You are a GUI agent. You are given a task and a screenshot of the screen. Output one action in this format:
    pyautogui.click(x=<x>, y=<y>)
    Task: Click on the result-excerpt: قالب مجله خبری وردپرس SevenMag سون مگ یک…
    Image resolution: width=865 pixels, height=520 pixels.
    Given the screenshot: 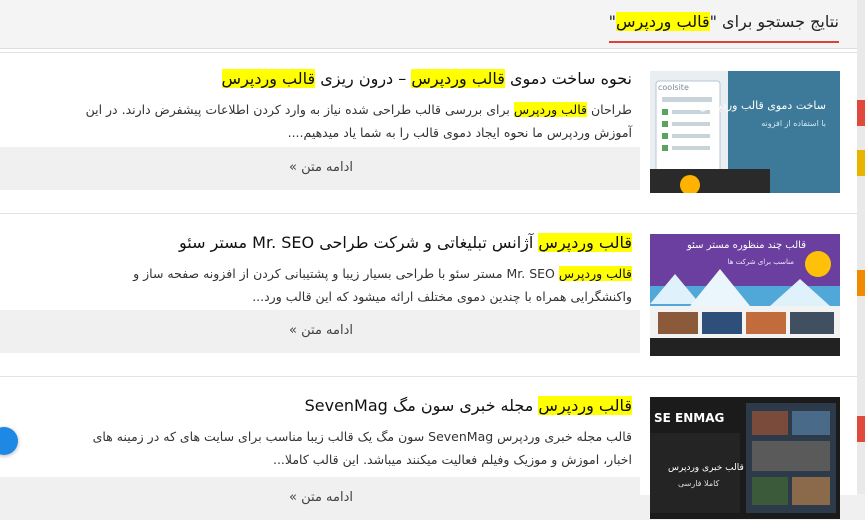 What is the action you would take?
    pyautogui.click(x=352, y=448)
    